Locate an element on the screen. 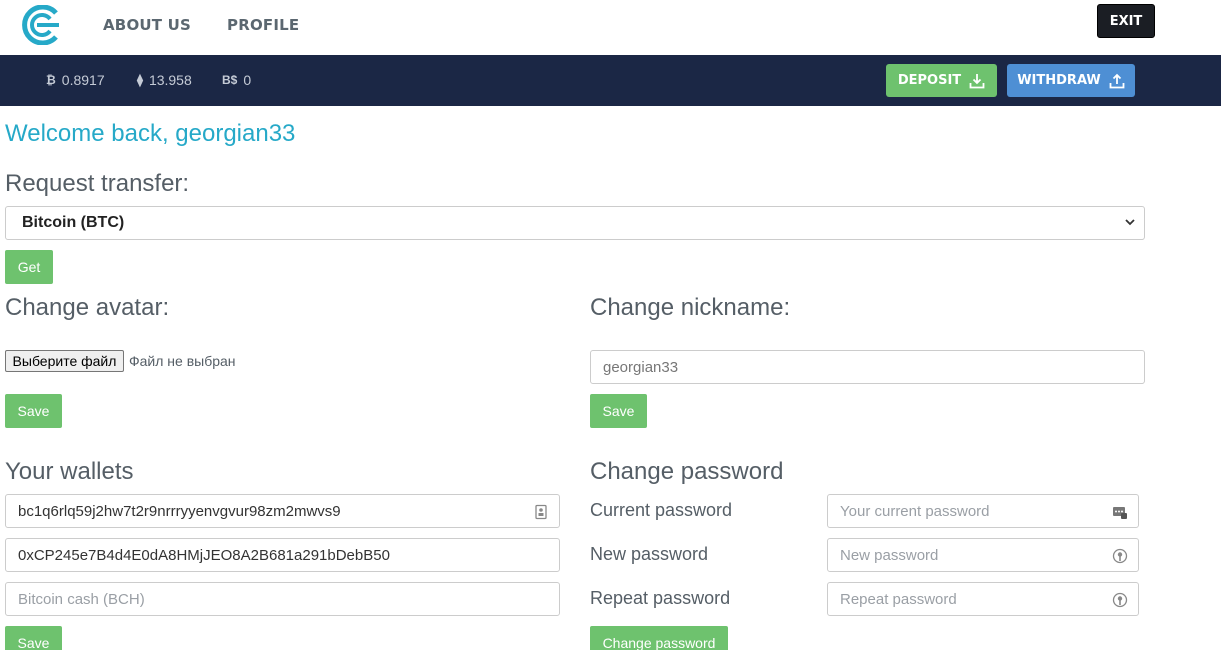 This screenshot has width=1221, height=650. get-button: Get is located at coordinates (29, 267).